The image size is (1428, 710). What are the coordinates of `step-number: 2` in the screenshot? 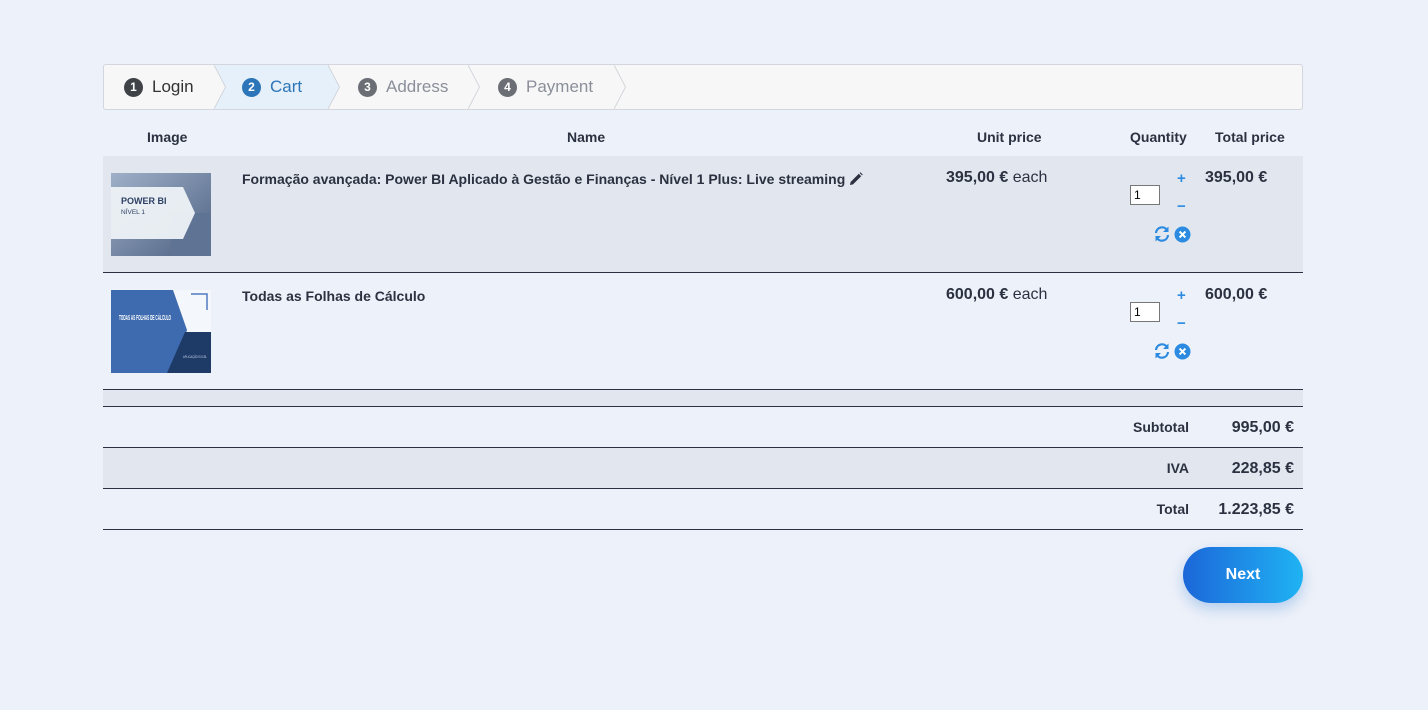 It's located at (251, 87).